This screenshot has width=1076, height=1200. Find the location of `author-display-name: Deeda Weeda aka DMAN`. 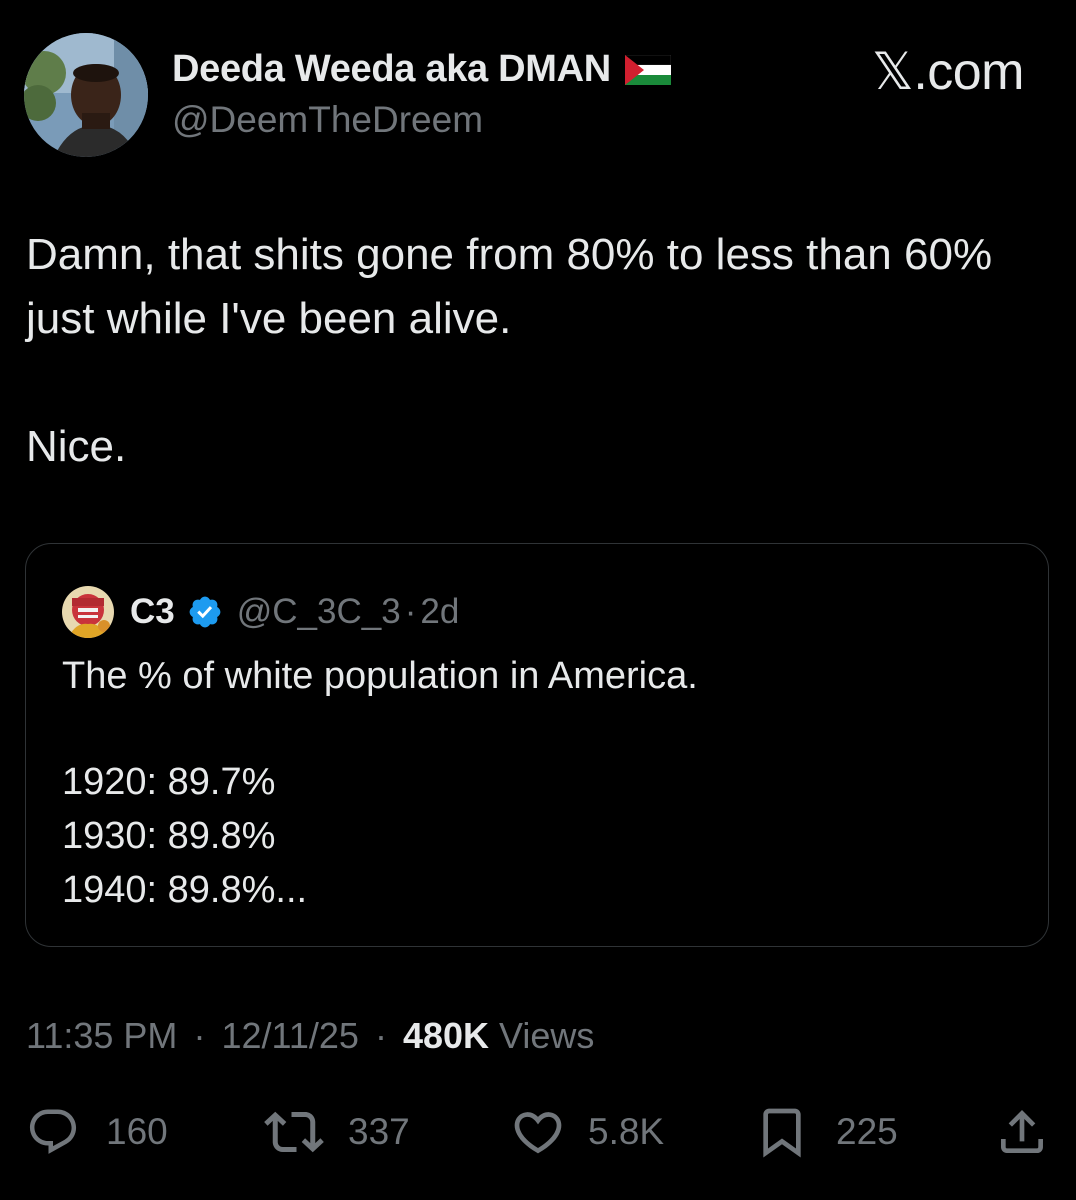

author-display-name: Deeda Weeda aka DMAN is located at coordinates (421, 69).